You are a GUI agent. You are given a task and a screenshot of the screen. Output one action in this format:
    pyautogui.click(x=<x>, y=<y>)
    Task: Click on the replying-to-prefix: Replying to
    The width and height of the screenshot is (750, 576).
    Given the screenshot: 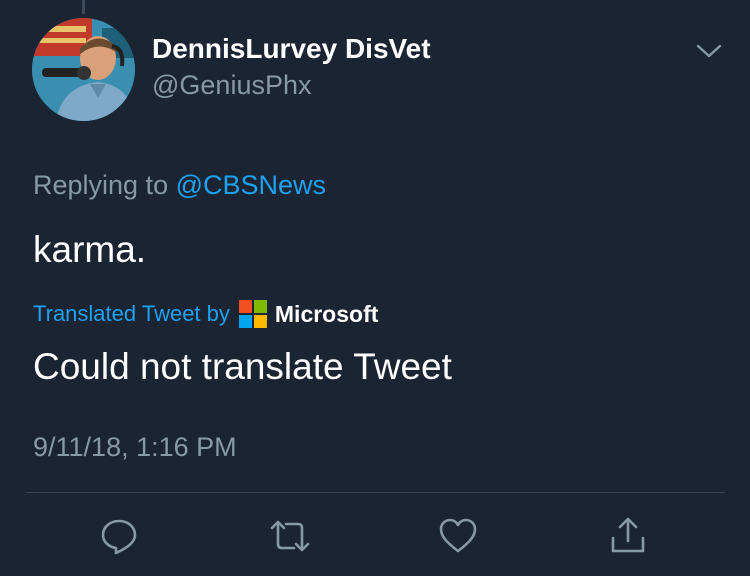 What is the action you would take?
    pyautogui.click(x=104, y=185)
    